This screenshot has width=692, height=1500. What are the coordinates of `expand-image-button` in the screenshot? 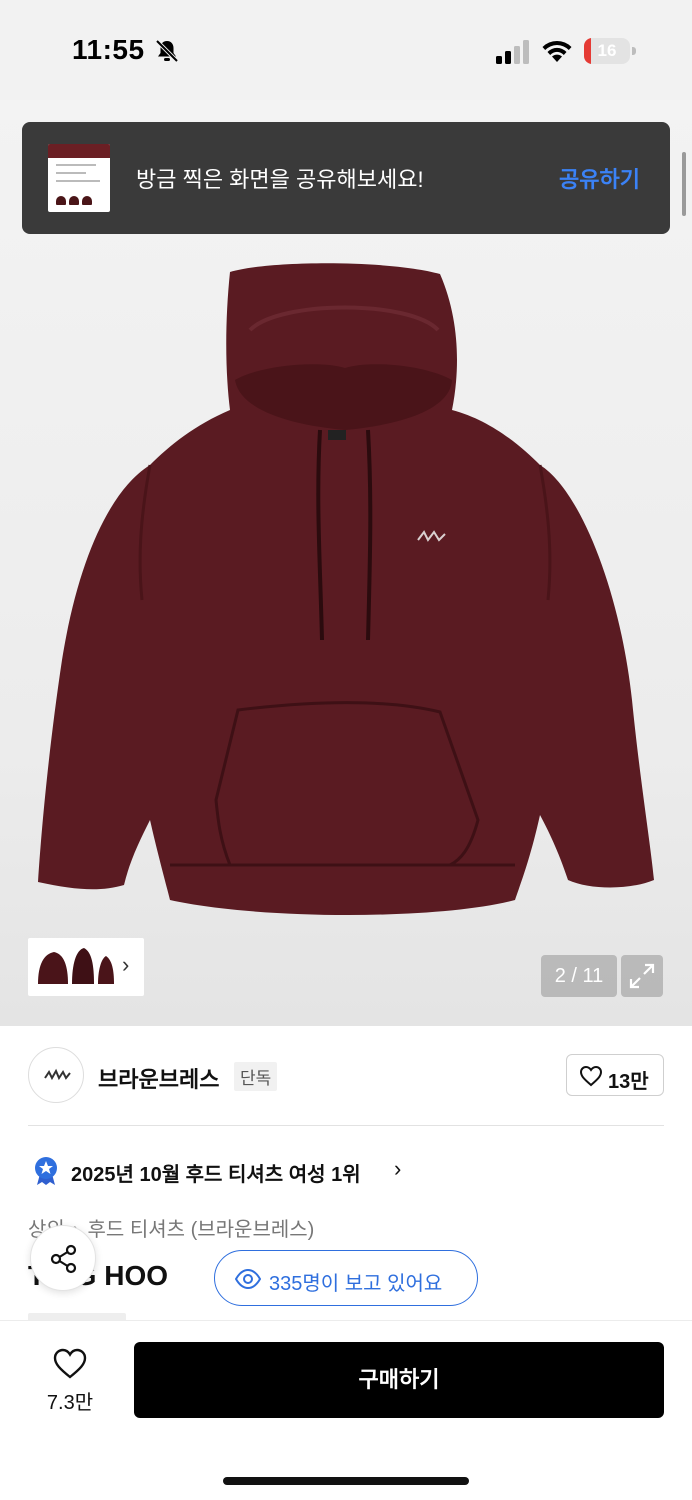 It's located at (642, 976).